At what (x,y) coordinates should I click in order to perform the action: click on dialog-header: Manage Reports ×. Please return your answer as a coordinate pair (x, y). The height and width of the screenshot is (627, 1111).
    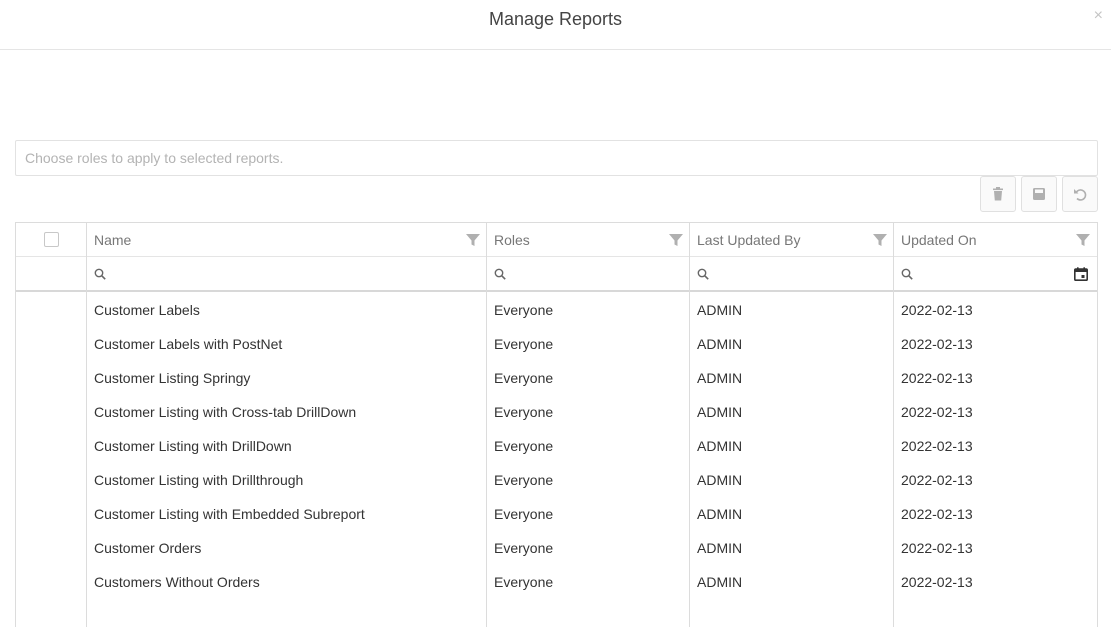
    Looking at the image, I should click on (555, 25).